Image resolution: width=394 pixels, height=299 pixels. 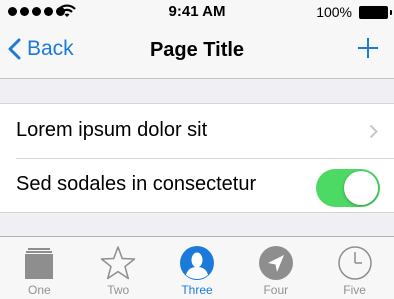 What do you see at coordinates (112, 130) in the screenshot?
I see `list-item-label: Lorem ipsum dolor sit` at bounding box center [112, 130].